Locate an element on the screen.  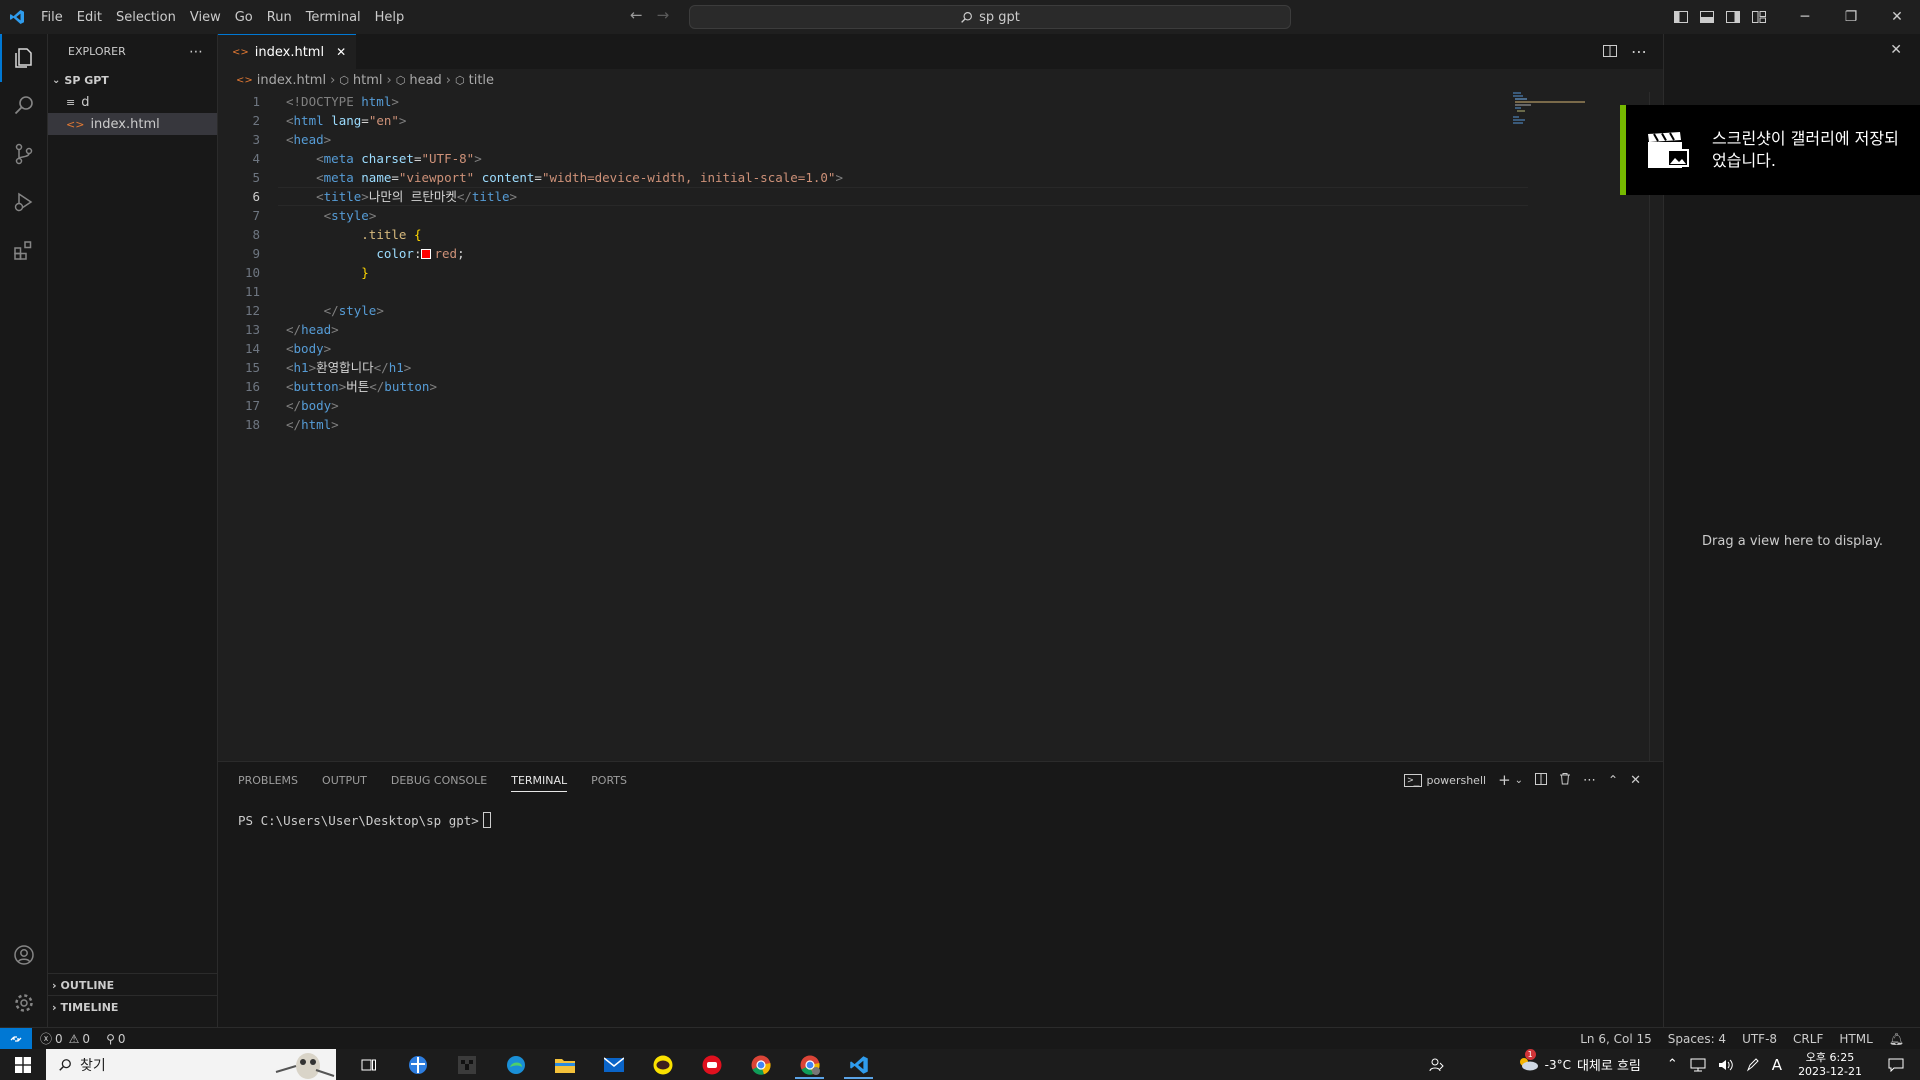
search-view-icon is located at coordinates (24, 106).